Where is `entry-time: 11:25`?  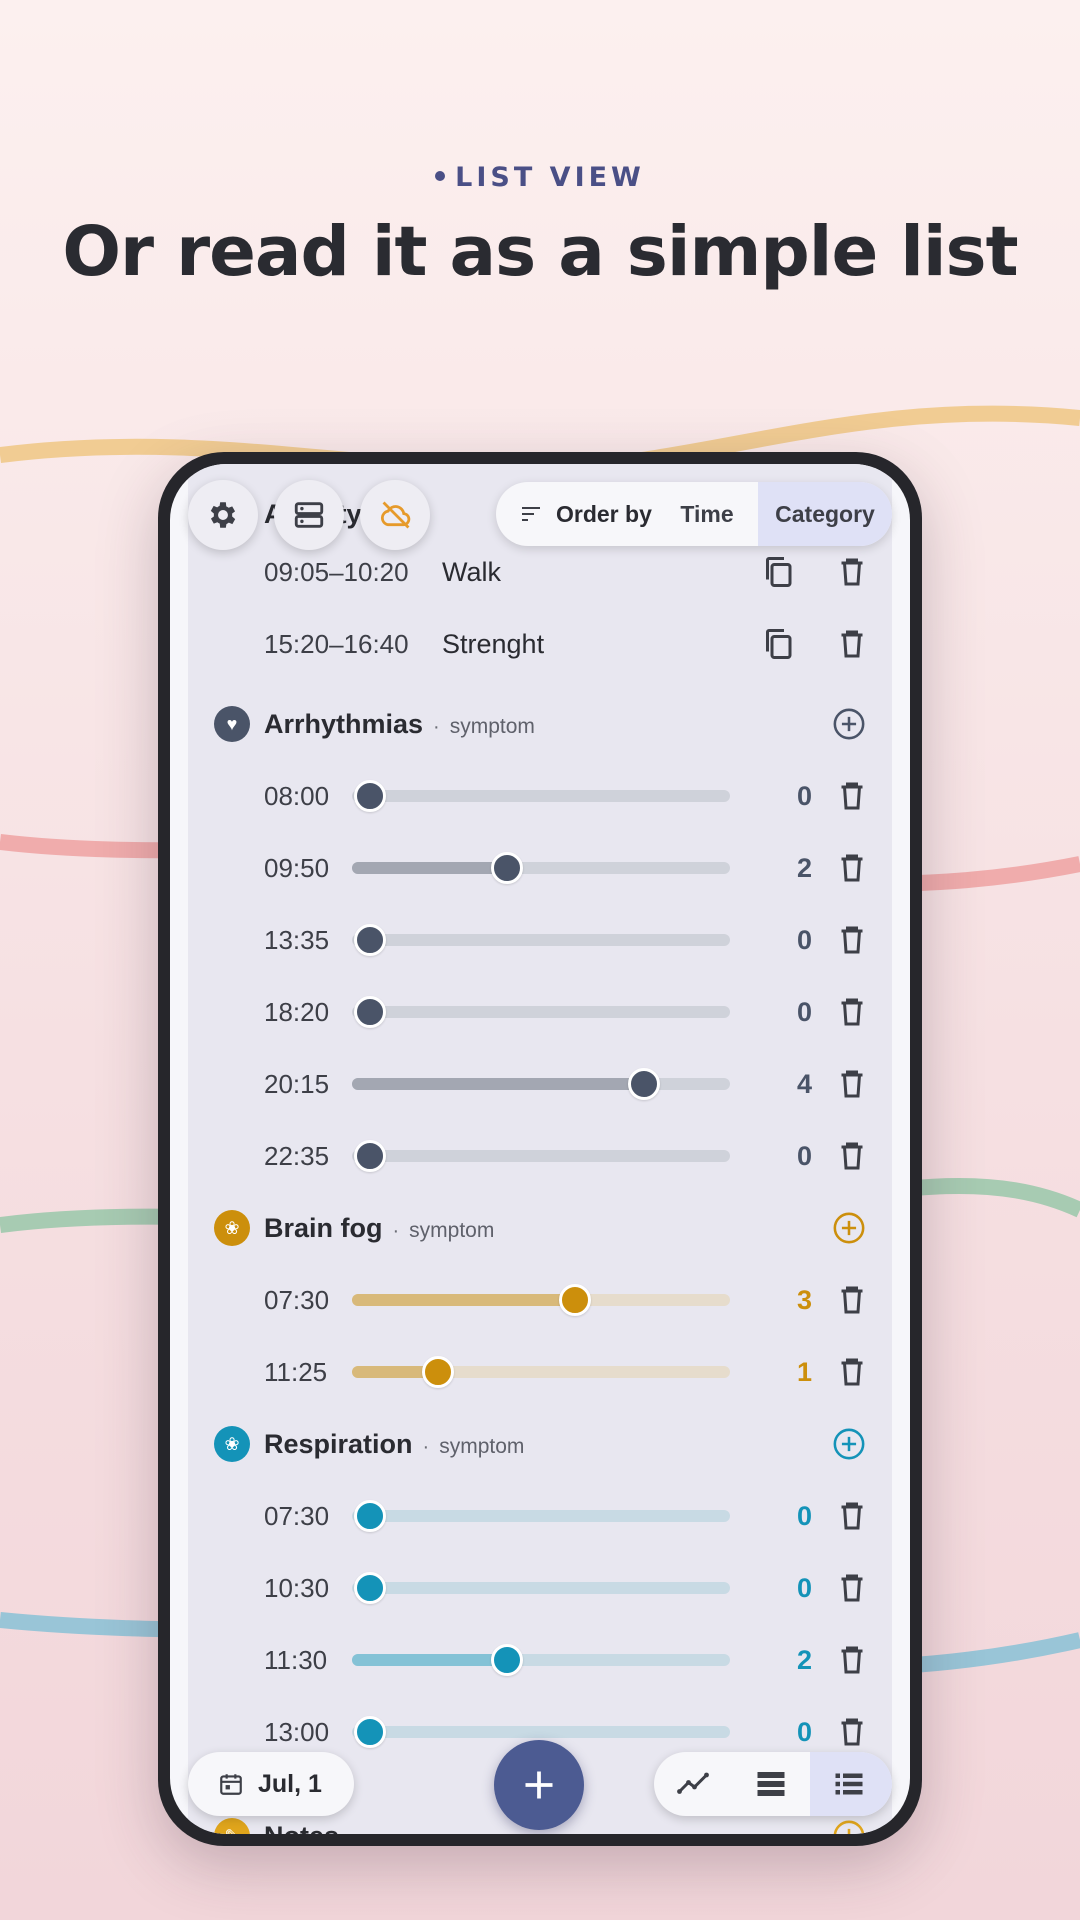 entry-time: 11:25 is located at coordinates (296, 1372).